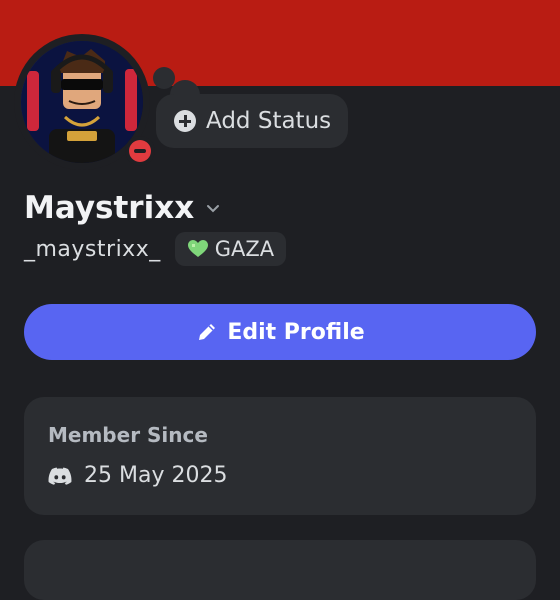  Describe the element at coordinates (128, 435) in the screenshot. I see `member-since-title: Member Since` at that location.